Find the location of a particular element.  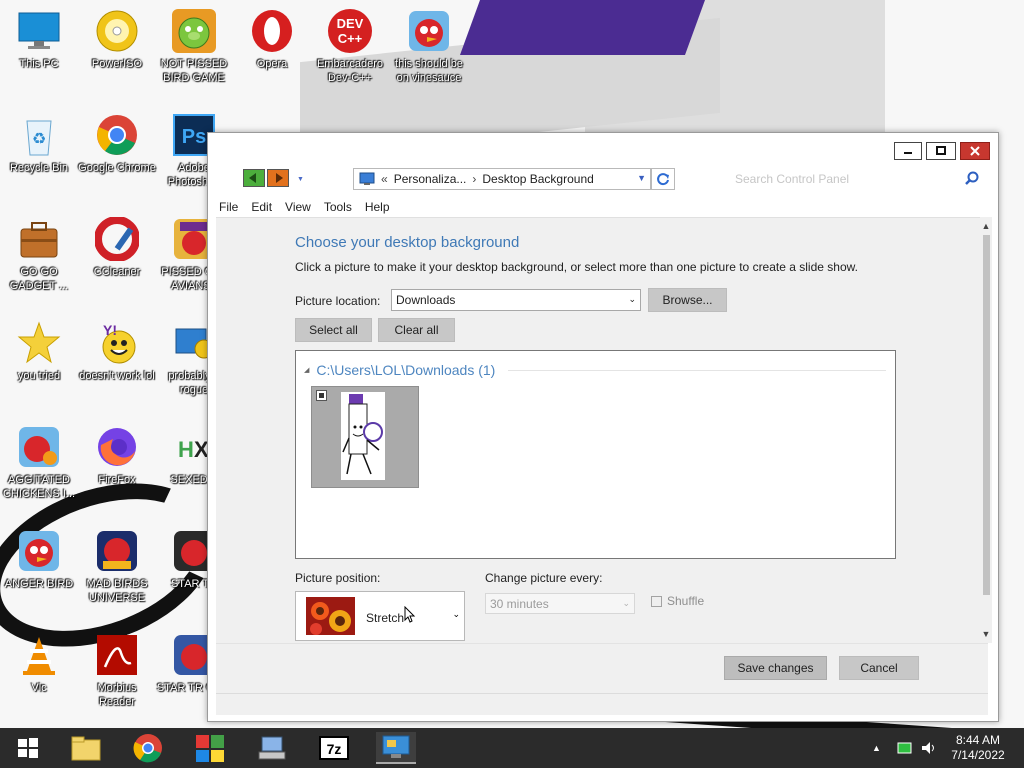

taskbar-7zip: 7z is located at coordinates (334, 748).